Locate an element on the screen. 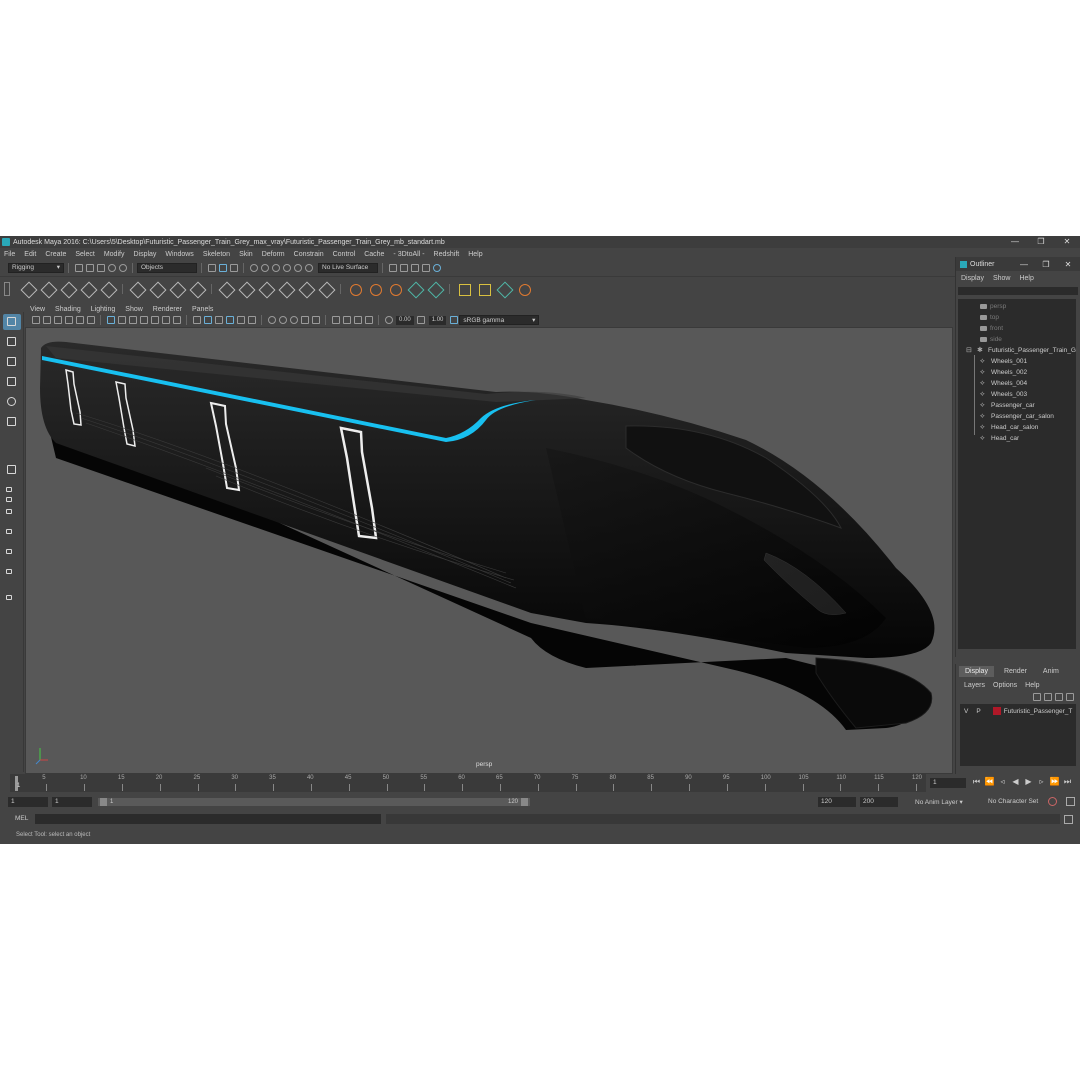 The width and height of the screenshot is (1080, 1080). default-material-icon is located at coordinates (218, 320).